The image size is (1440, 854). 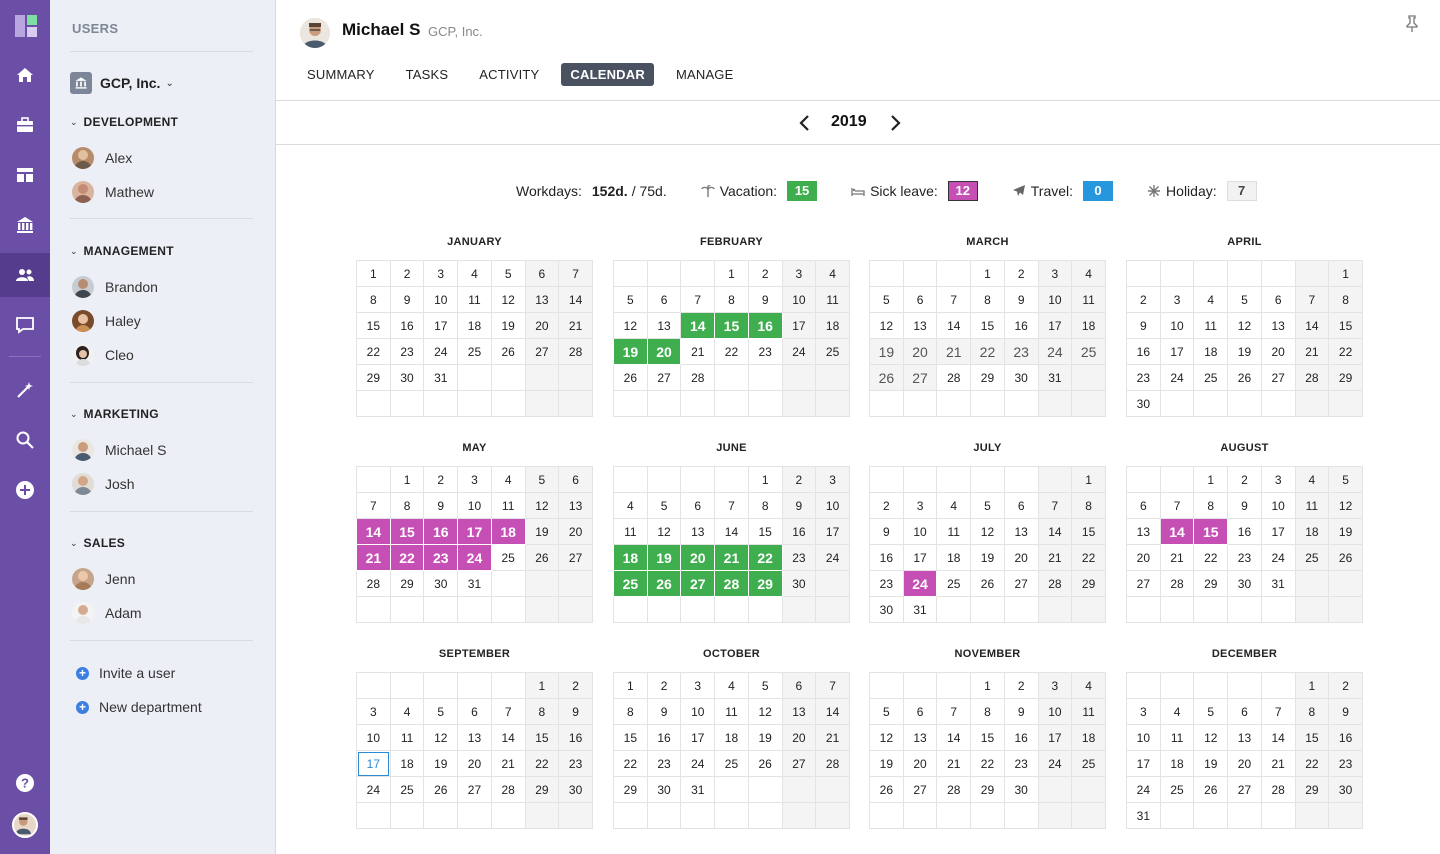 What do you see at coordinates (125, 673) in the screenshot?
I see `invite-user-button: + Invite a user` at bounding box center [125, 673].